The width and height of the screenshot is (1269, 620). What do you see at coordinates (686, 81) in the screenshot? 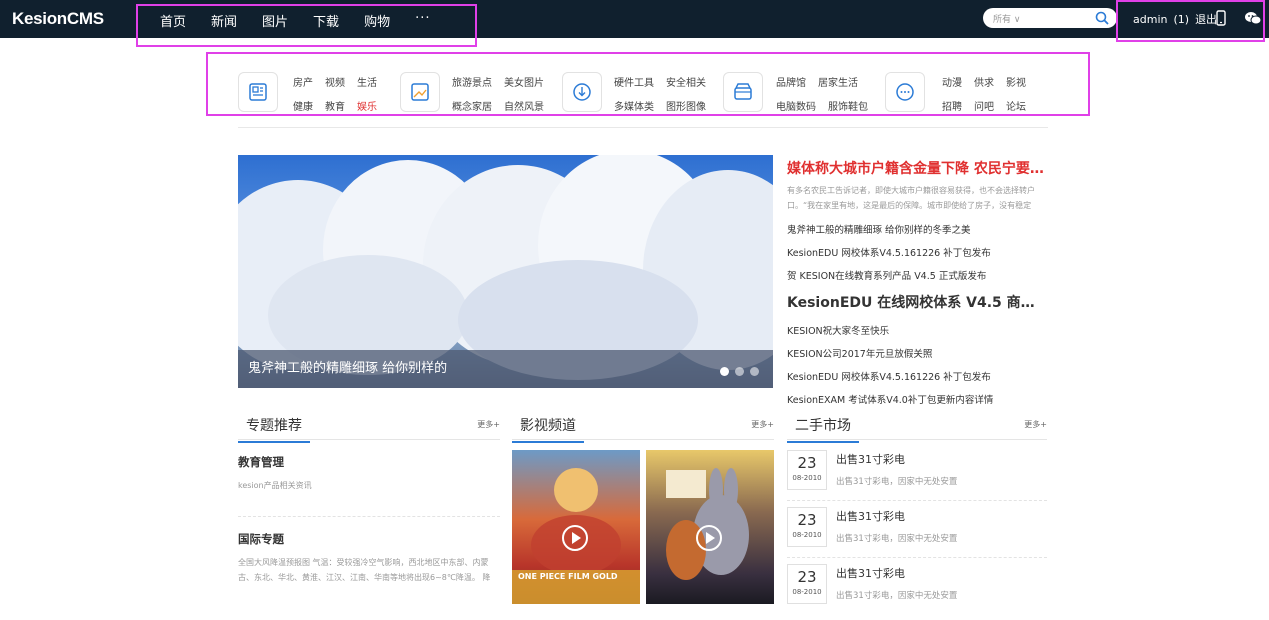
I see `category-link: 安全相关` at bounding box center [686, 81].